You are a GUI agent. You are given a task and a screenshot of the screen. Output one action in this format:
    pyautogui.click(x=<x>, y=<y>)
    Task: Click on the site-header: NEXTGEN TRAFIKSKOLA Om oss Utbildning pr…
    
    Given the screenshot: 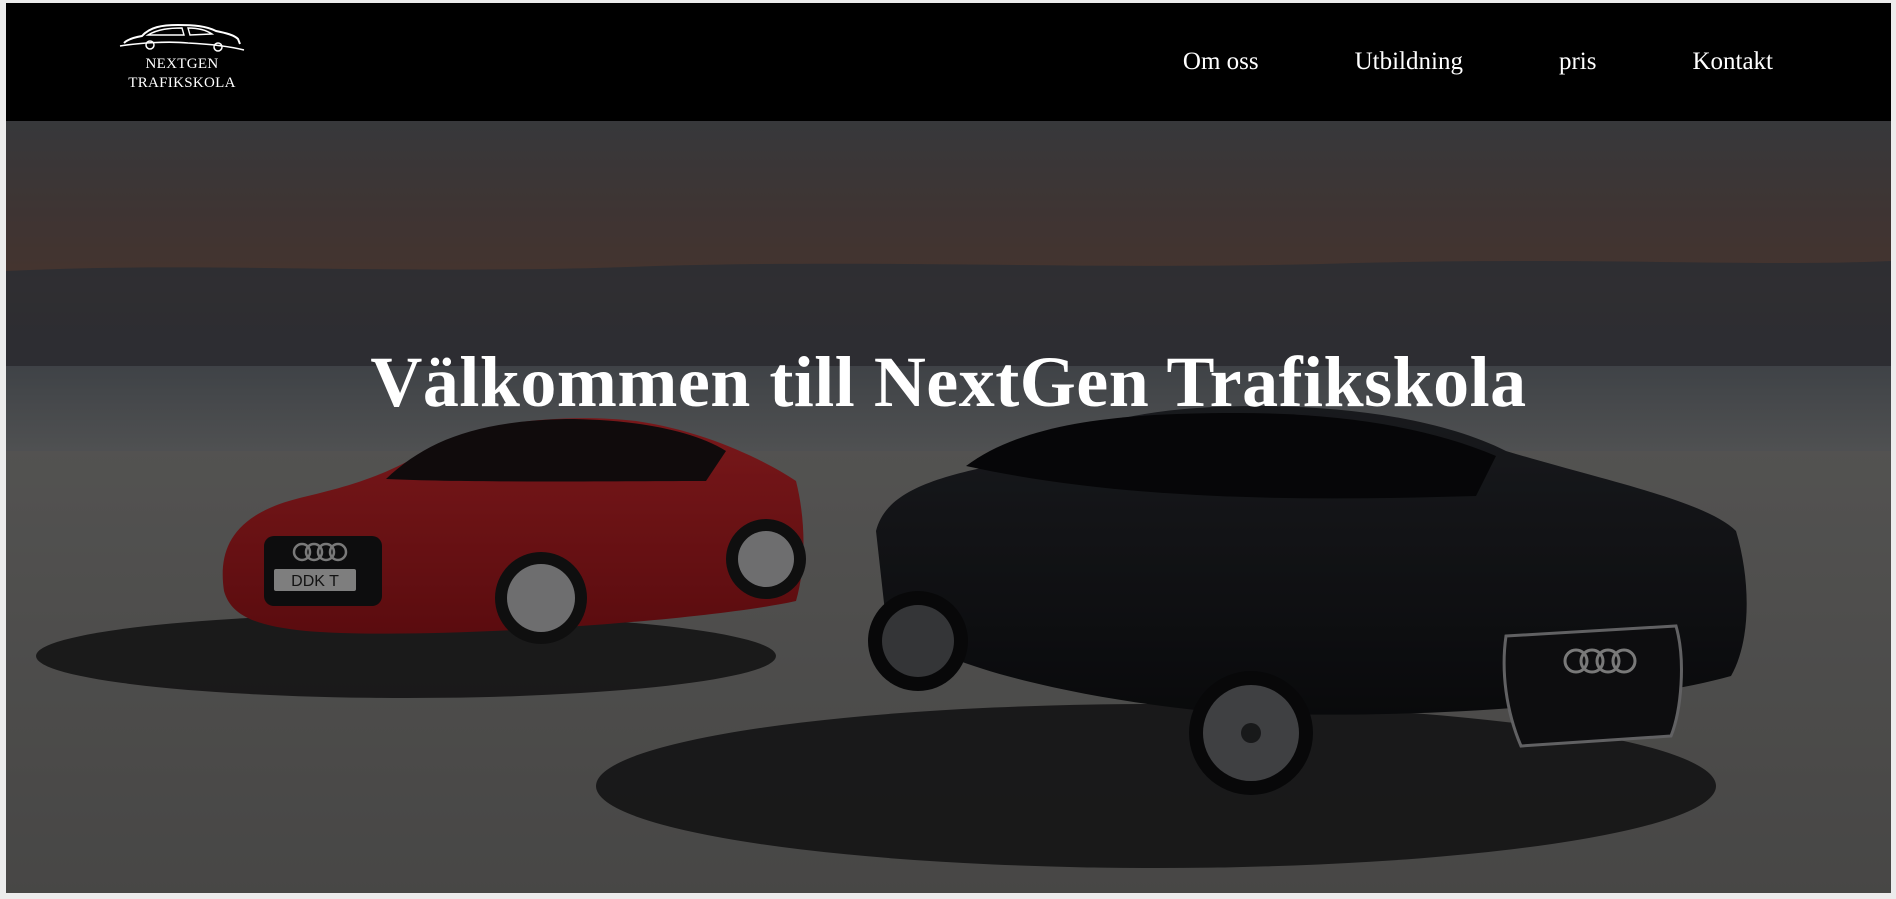 What is the action you would take?
    pyautogui.click(x=948, y=62)
    